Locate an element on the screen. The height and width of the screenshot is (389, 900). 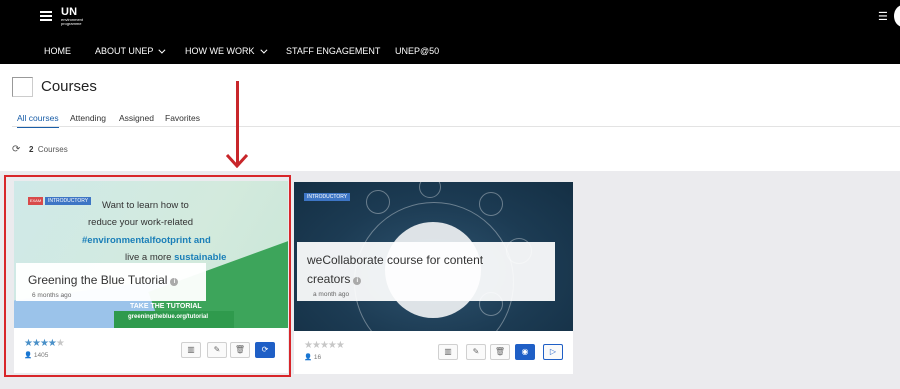
list-icon: ☰ is located at coordinates (883, 16).